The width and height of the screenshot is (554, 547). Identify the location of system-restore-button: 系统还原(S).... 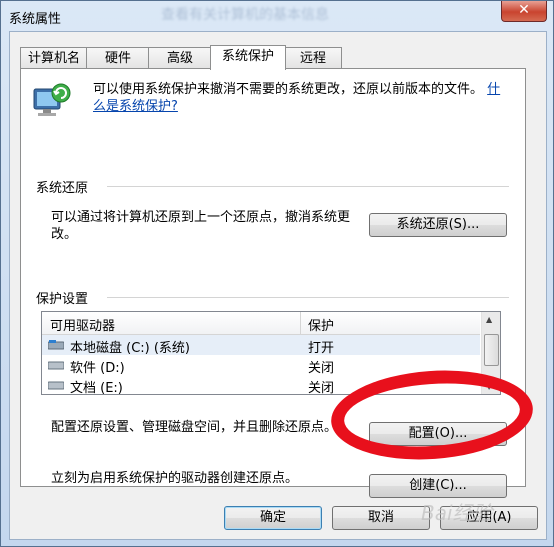
(438, 225).